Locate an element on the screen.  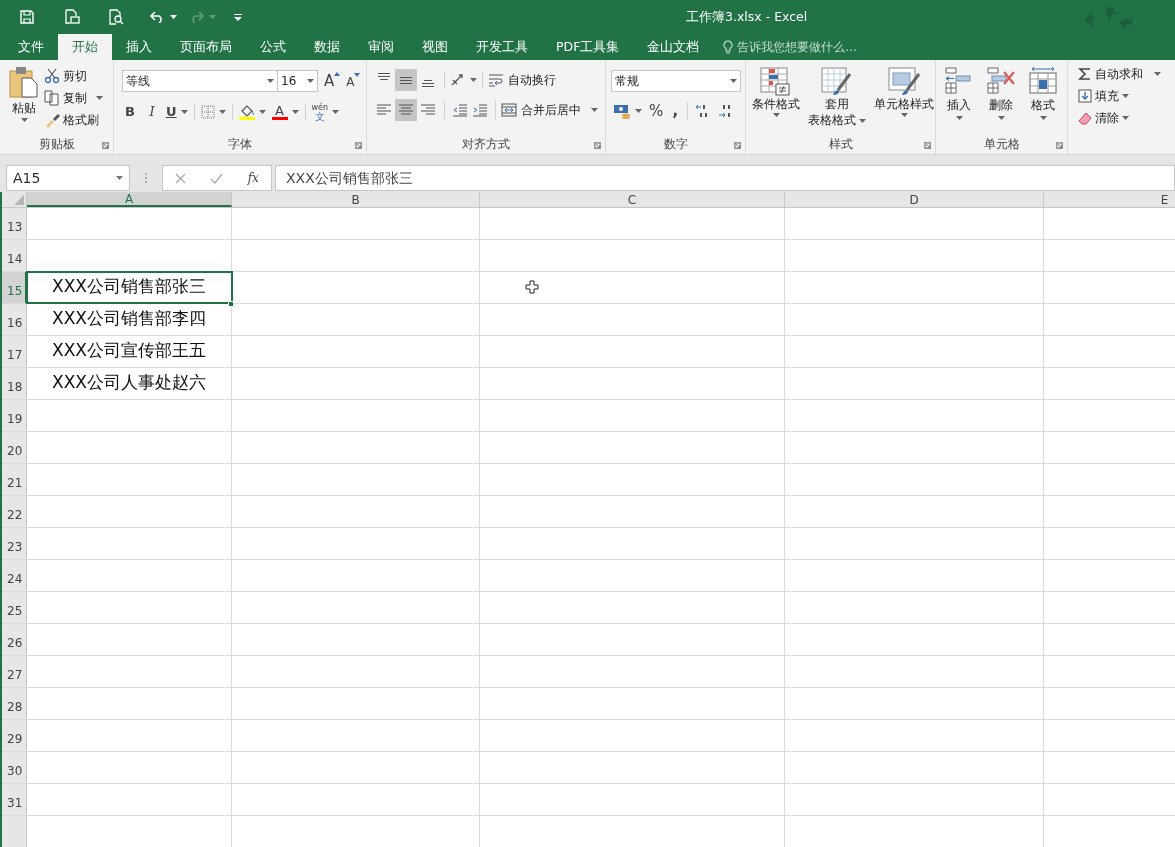
undo-button is located at coordinates (163, 17).